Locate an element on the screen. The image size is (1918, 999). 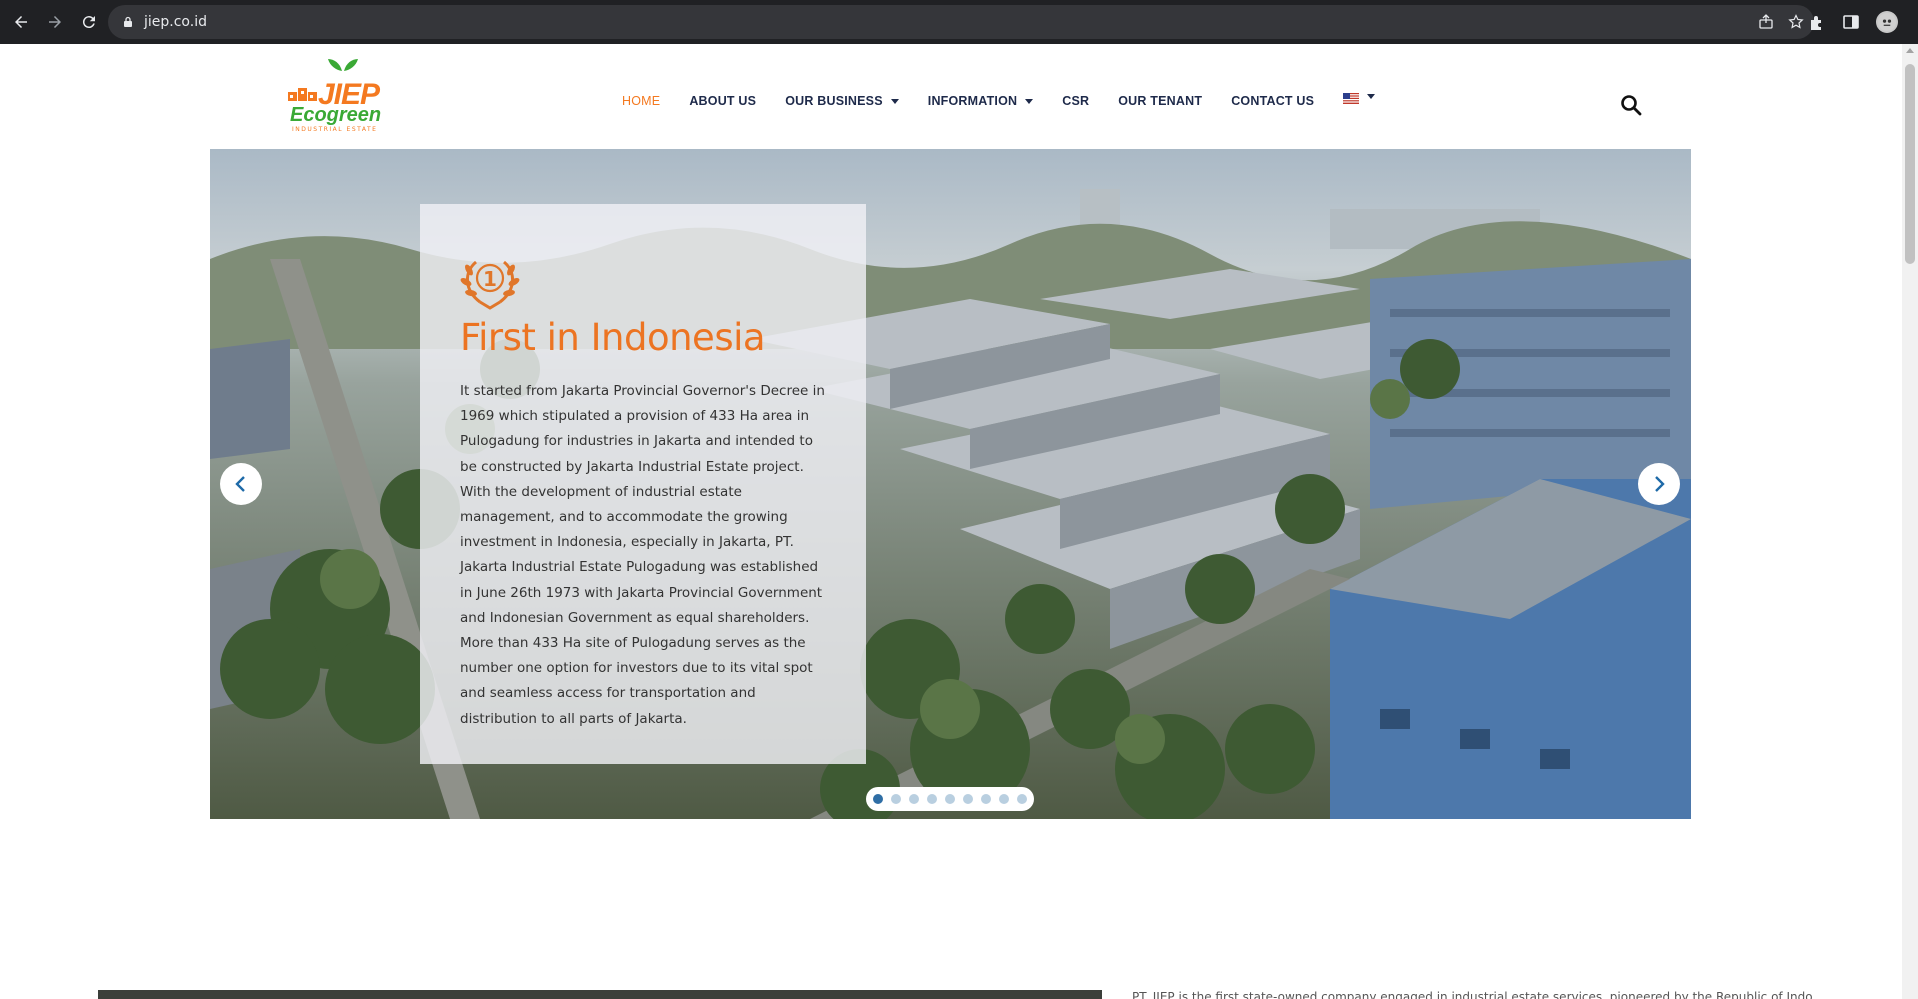
slide-title: First in Indonesia is located at coordinates (613, 337).